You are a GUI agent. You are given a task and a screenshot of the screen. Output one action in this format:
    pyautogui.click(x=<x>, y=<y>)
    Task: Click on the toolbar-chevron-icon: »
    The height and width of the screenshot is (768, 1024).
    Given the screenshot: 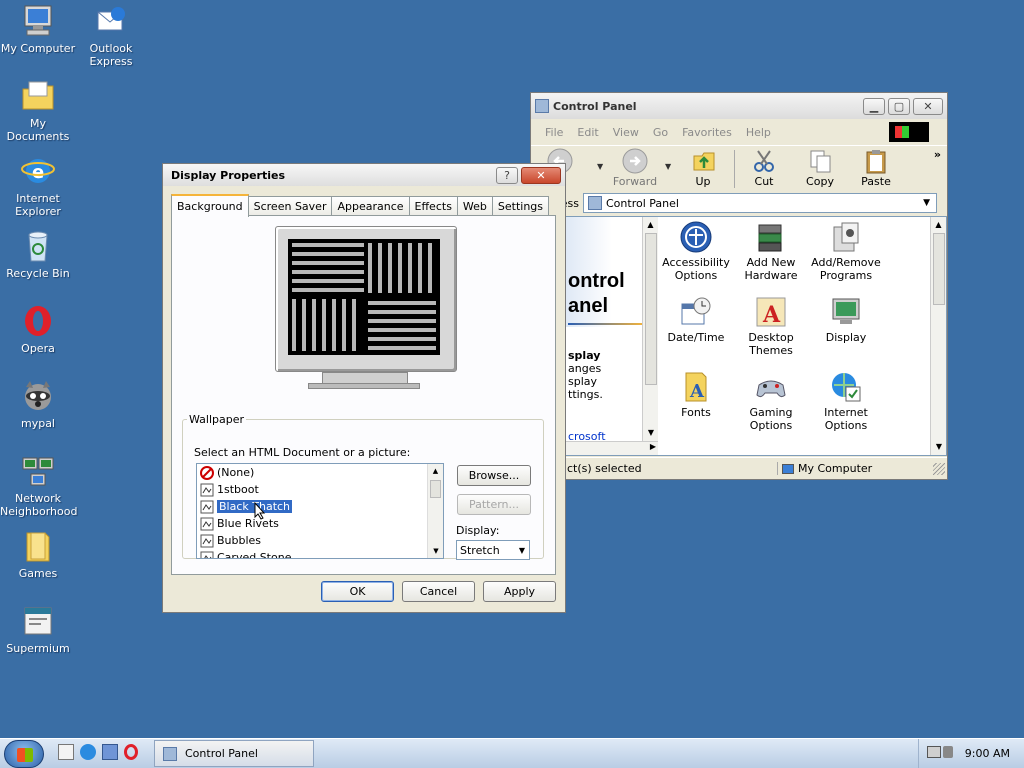 What is the action you would take?
    pyautogui.click(x=937, y=154)
    